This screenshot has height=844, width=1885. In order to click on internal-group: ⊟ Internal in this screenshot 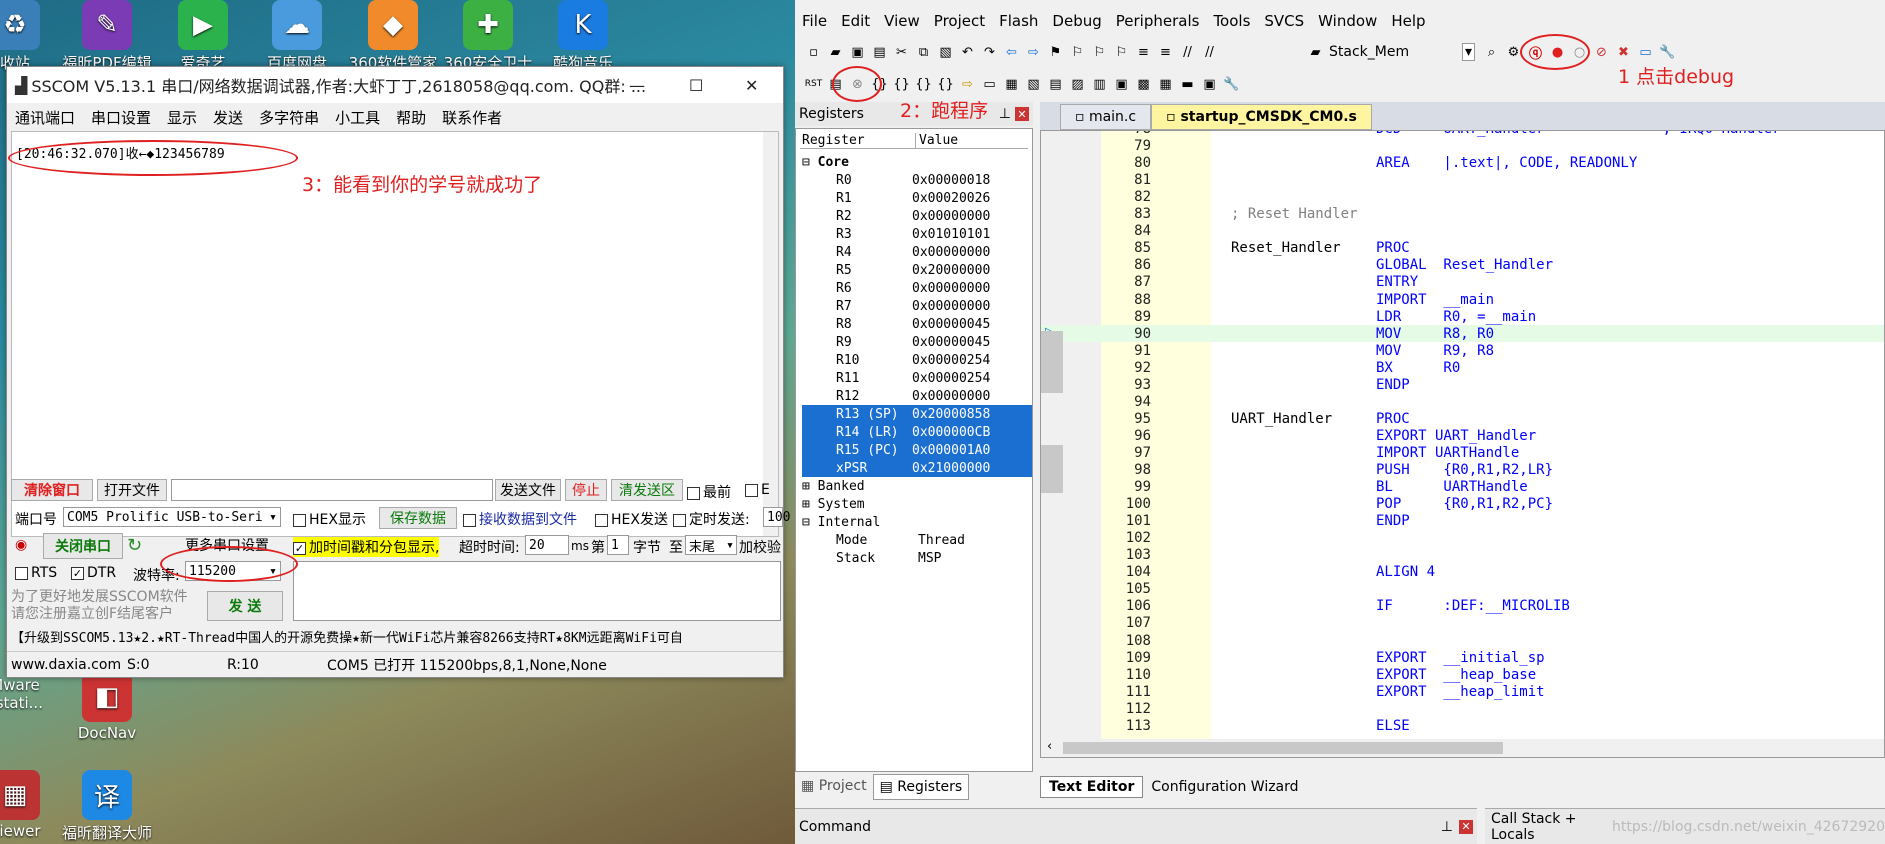, I will do `click(917, 522)`.